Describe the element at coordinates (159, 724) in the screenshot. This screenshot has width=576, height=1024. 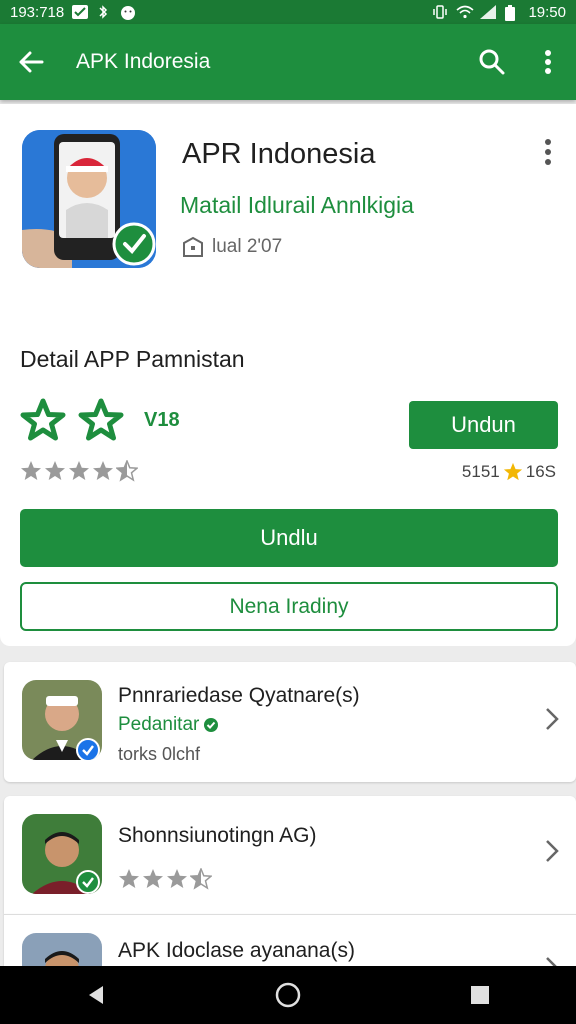
I see `list-item-subtitle-text: Pedanitar` at that location.